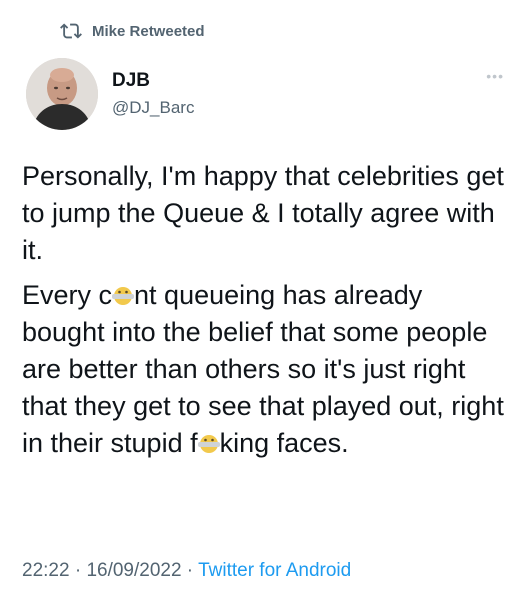 The image size is (530, 600). What do you see at coordinates (153, 95) in the screenshot?
I see `author-names: DJB @DJ_Barc` at bounding box center [153, 95].